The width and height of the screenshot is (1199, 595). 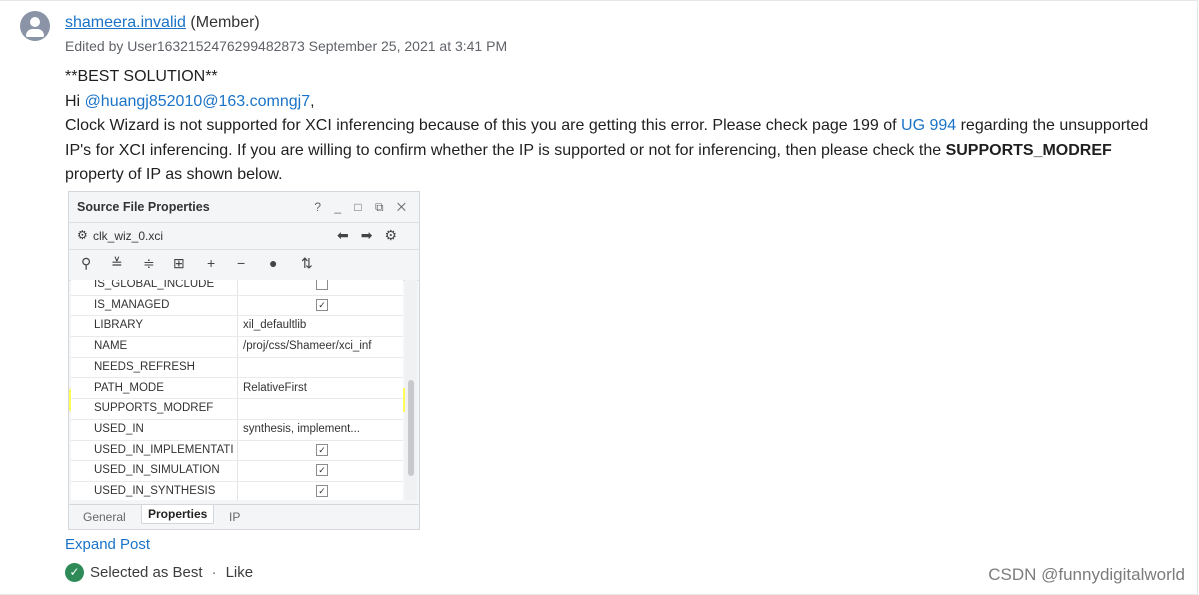 What do you see at coordinates (312, 101) in the screenshot?
I see `greeting-suffix: ,` at bounding box center [312, 101].